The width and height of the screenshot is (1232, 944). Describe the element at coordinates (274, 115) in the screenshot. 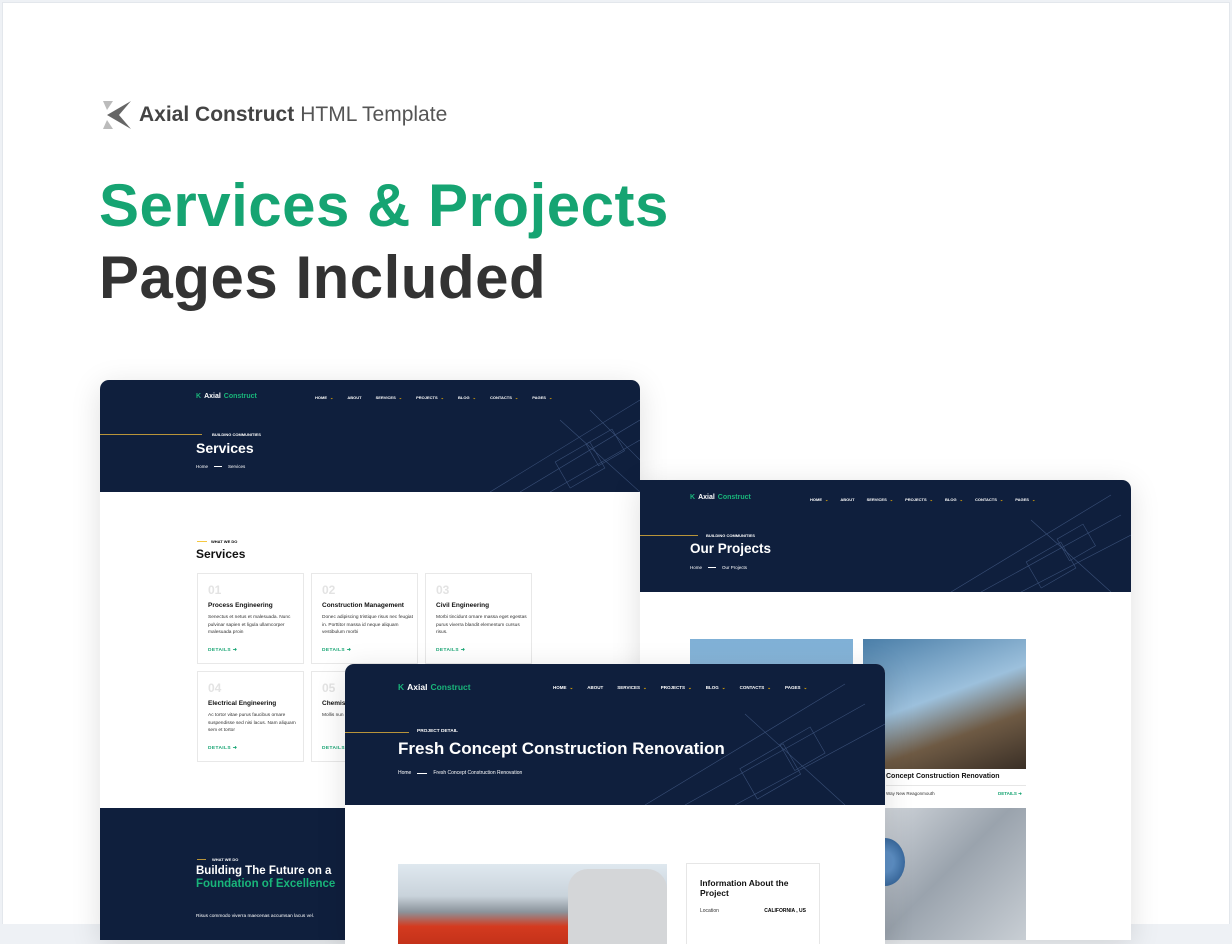

I see `promo-brand: Axial Construct HTML Template` at that location.